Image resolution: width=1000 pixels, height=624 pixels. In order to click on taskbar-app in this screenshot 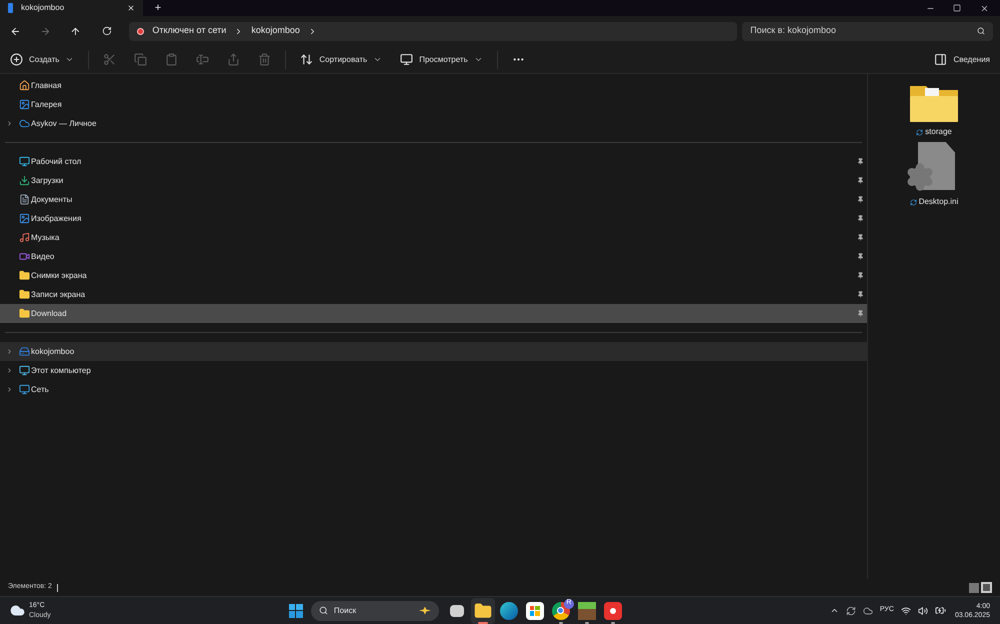, I will do `click(482, 611)`.